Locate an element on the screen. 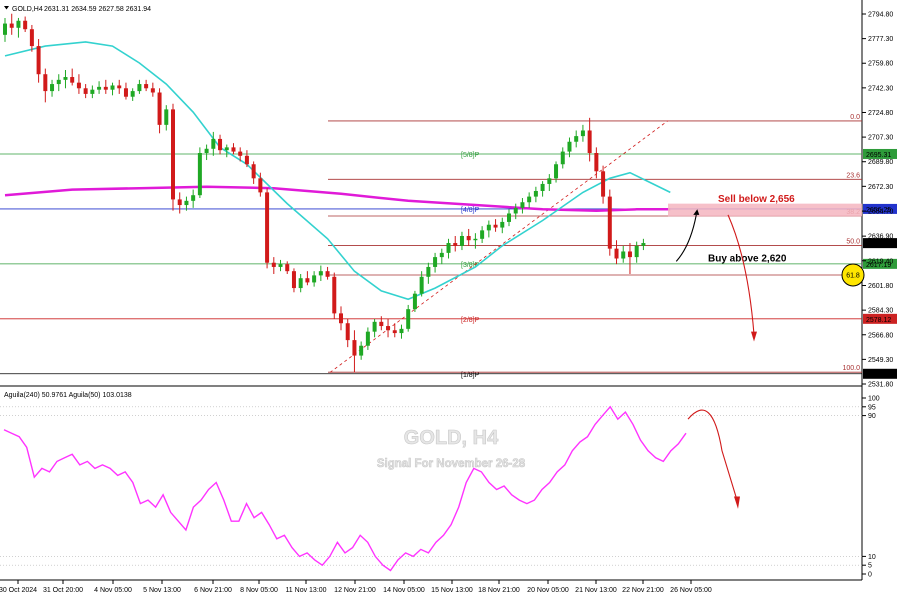 The image size is (900, 600). murray-price-tag-text: 2539.06 is located at coordinates (878, 375).